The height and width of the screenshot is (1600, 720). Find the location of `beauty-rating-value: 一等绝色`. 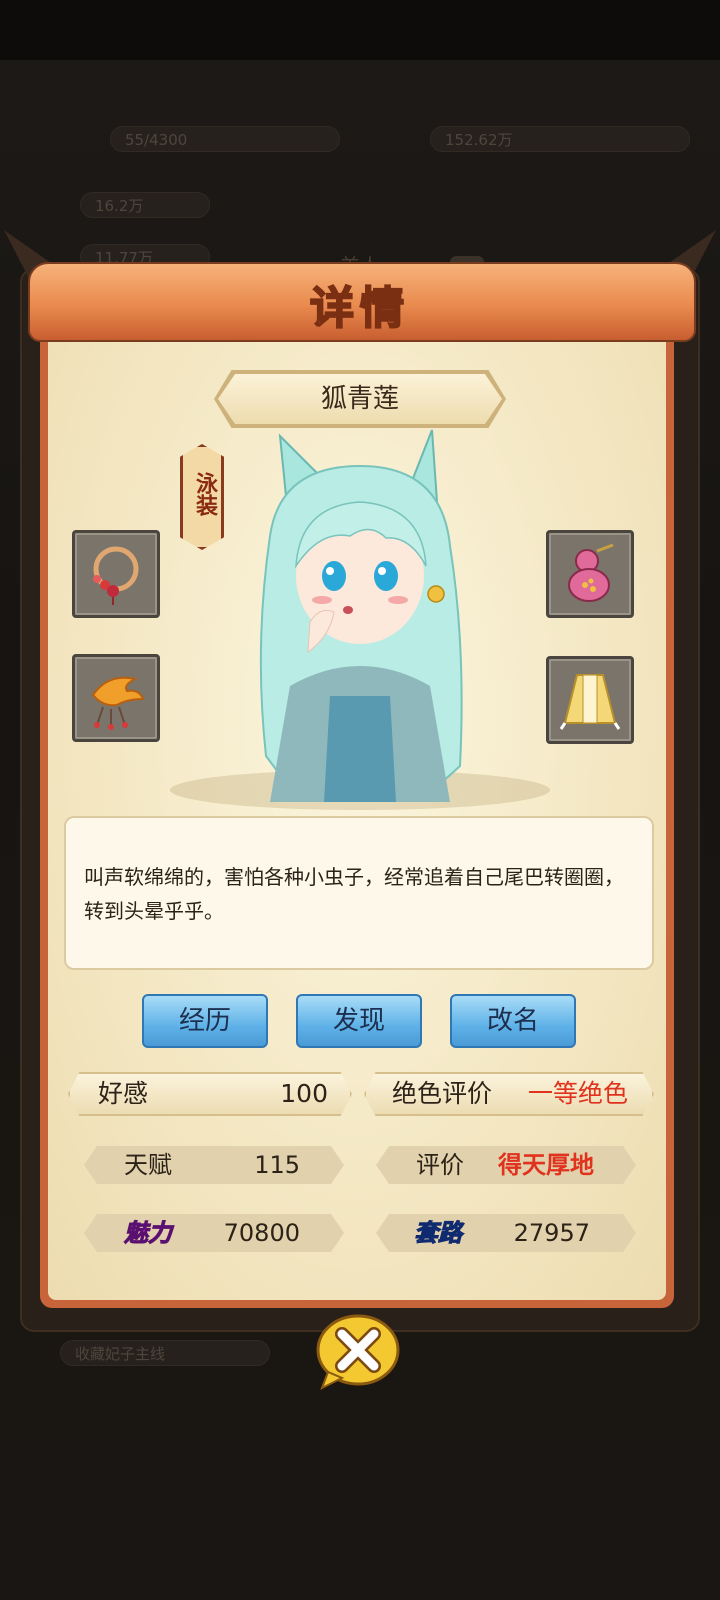

beauty-rating-value: 一等绝色 is located at coordinates (577, 1093).